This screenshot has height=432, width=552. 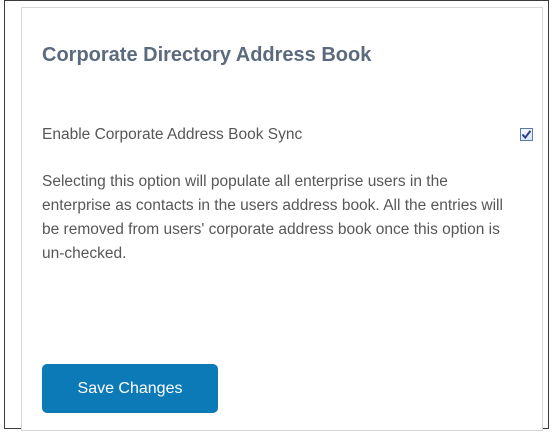 What do you see at coordinates (172, 134) in the screenshot?
I see `sync-option-label: Enable Corporate Address Book Sync` at bounding box center [172, 134].